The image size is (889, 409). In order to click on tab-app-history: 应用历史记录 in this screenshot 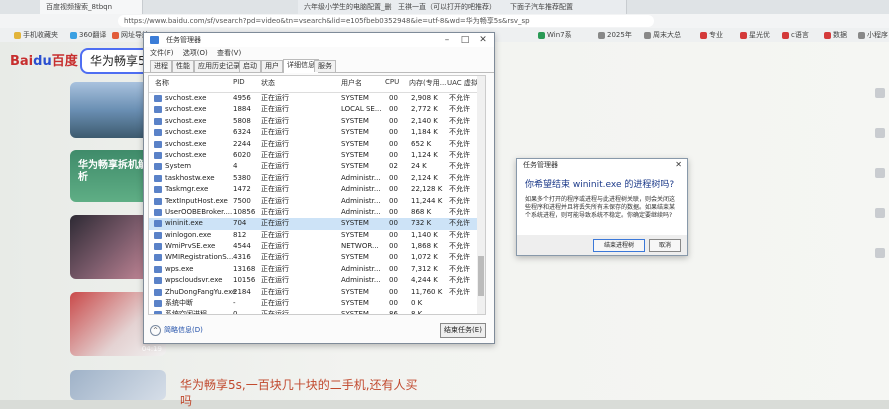, I will do `click(219, 66)`.